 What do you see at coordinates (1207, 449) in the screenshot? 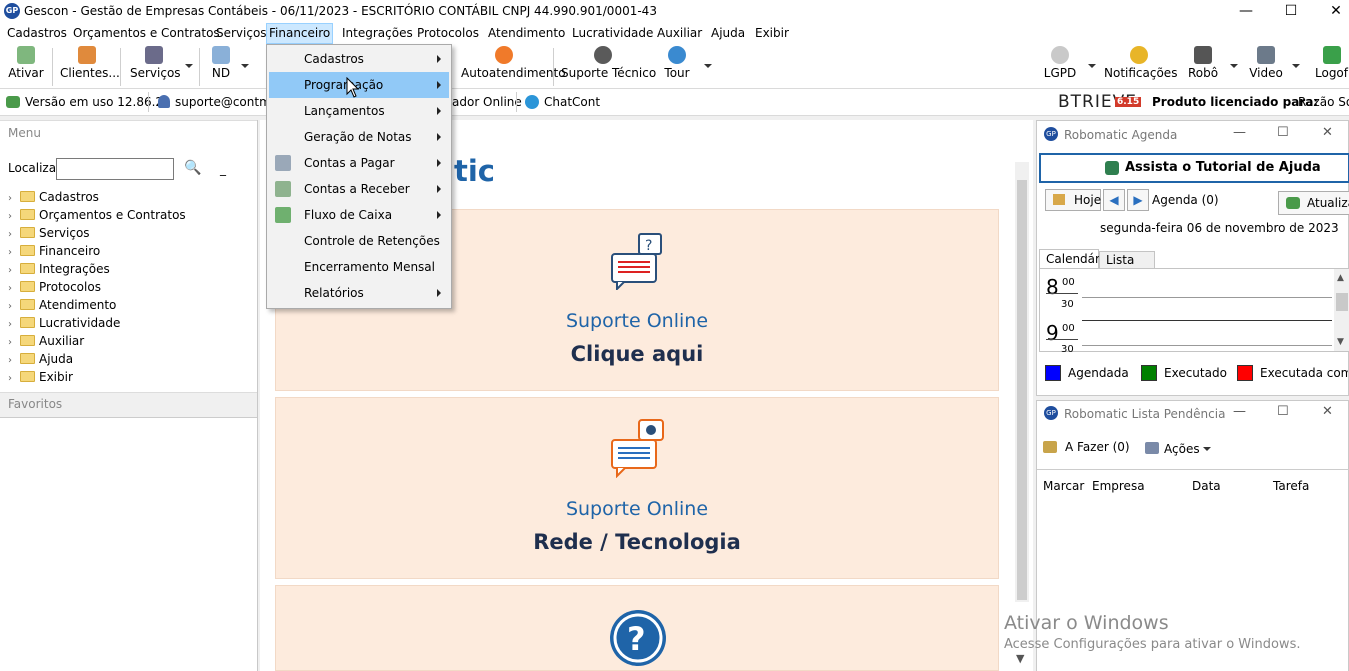
I see `acoes-dropdown-icon` at bounding box center [1207, 449].